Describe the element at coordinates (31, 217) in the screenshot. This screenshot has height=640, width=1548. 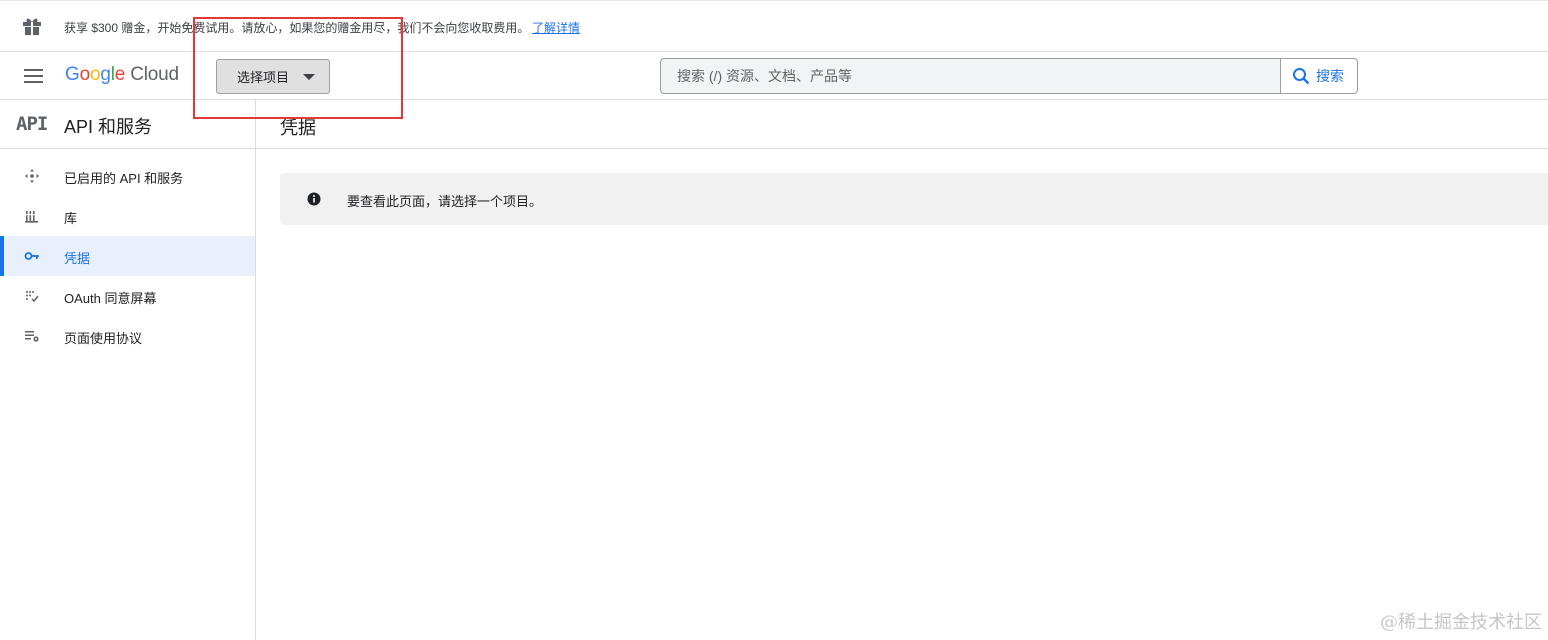
I see `library-icon` at that location.